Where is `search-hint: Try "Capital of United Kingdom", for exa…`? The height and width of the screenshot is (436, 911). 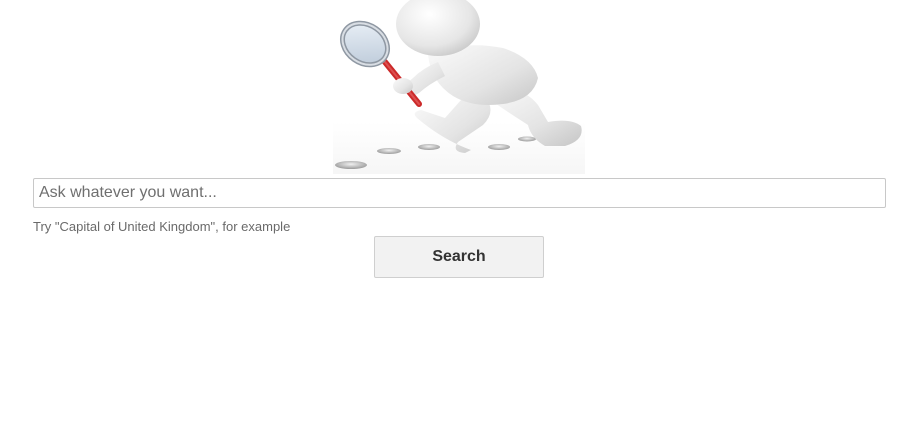 search-hint: Try "Capital of United Kingdom", for exa… is located at coordinates (162, 226).